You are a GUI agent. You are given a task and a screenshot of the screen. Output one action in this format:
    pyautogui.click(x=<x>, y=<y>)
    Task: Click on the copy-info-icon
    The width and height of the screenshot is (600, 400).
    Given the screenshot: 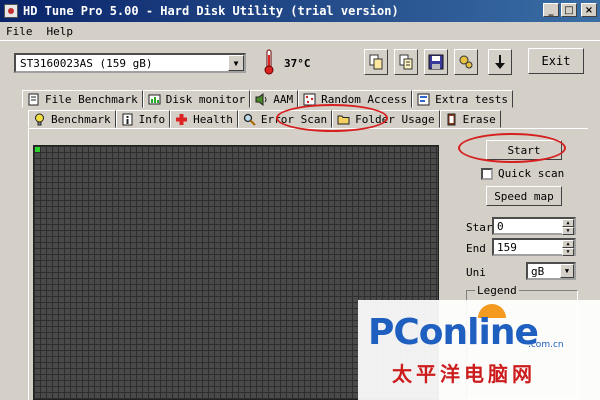 What is the action you would take?
    pyautogui.click(x=406, y=62)
    